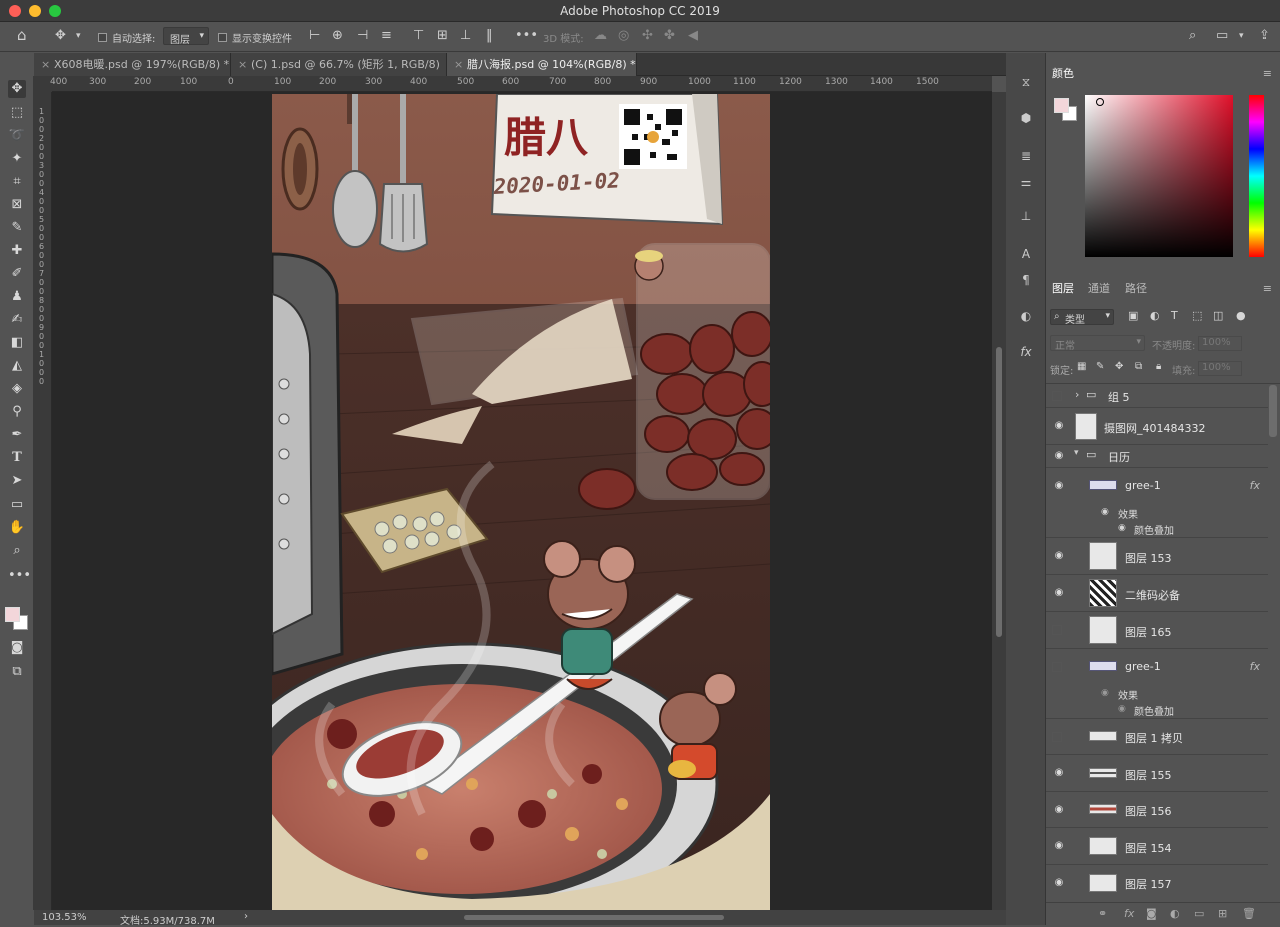 The image size is (1280, 927). I want to click on align-hcenter-icon: ⊕, so click(337, 35).